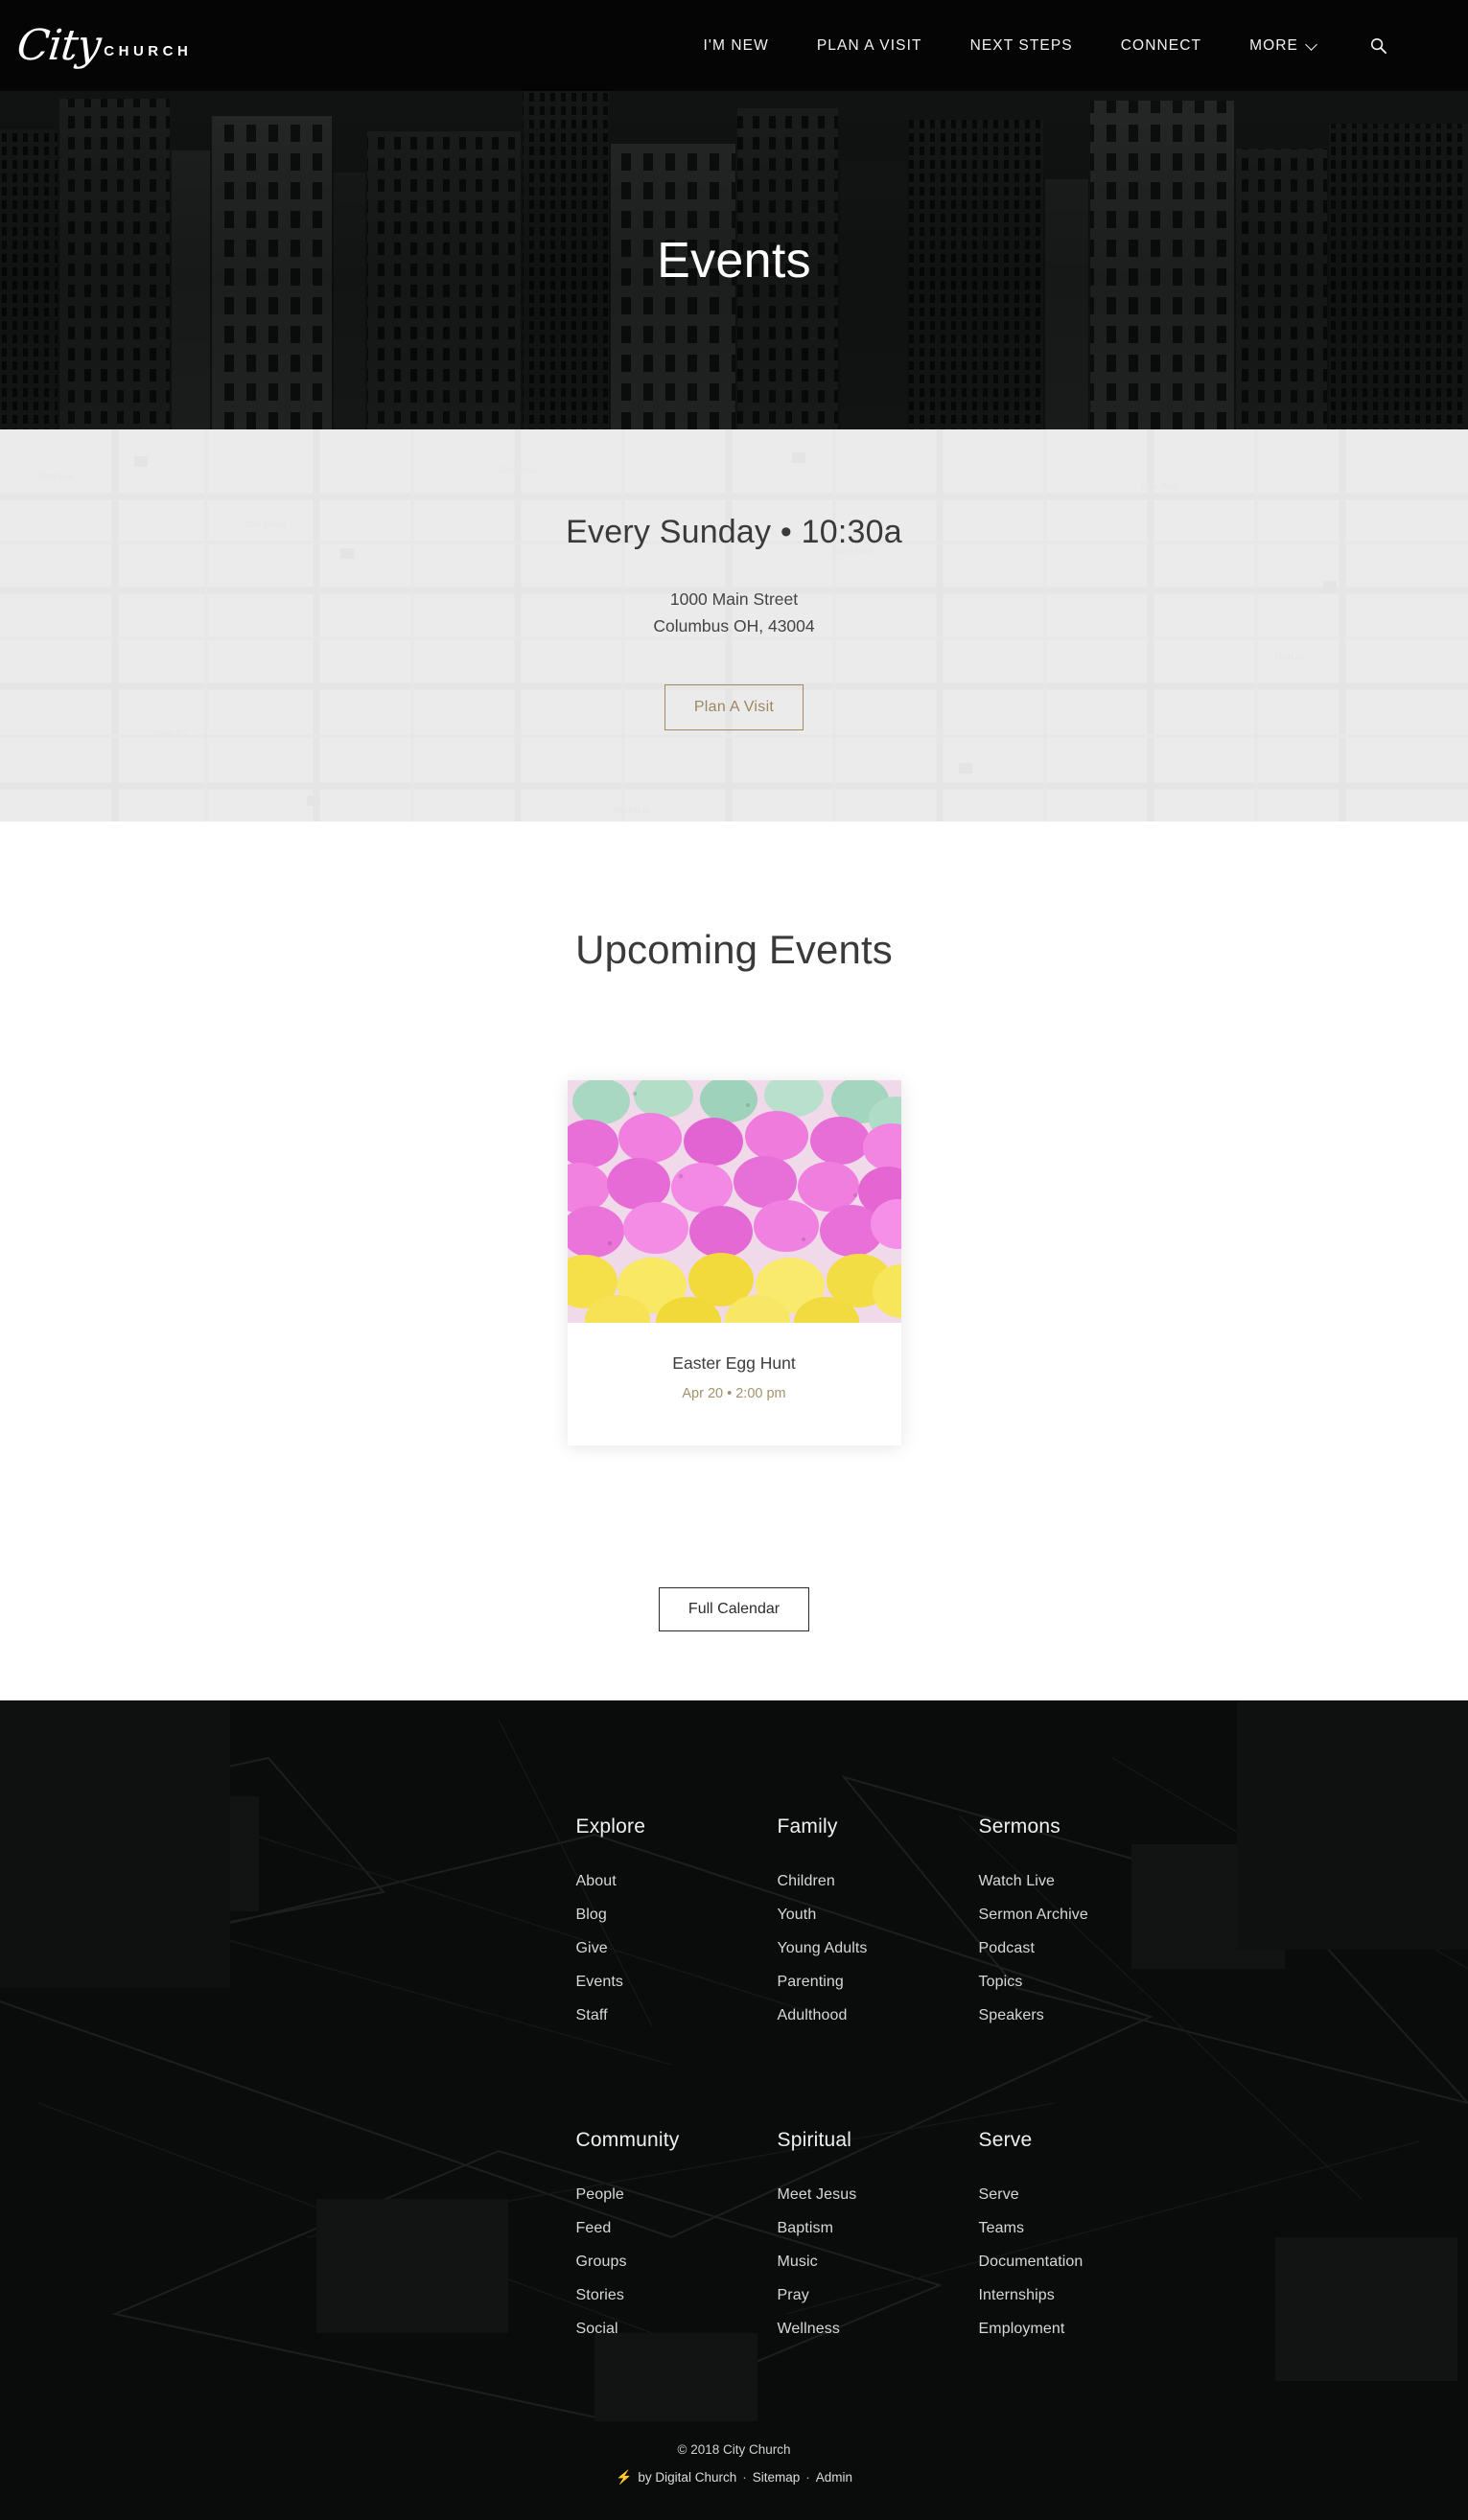 The width and height of the screenshot is (1468, 2520). What do you see at coordinates (677, 1949) in the screenshot?
I see `footer-link-give: Give` at bounding box center [677, 1949].